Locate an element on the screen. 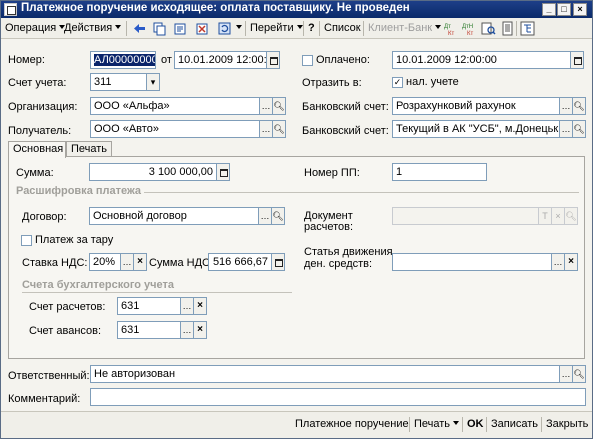 The image size is (593, 439). recipient-bank-open-button: 🔍︎ is located at coordinates (579, 129).